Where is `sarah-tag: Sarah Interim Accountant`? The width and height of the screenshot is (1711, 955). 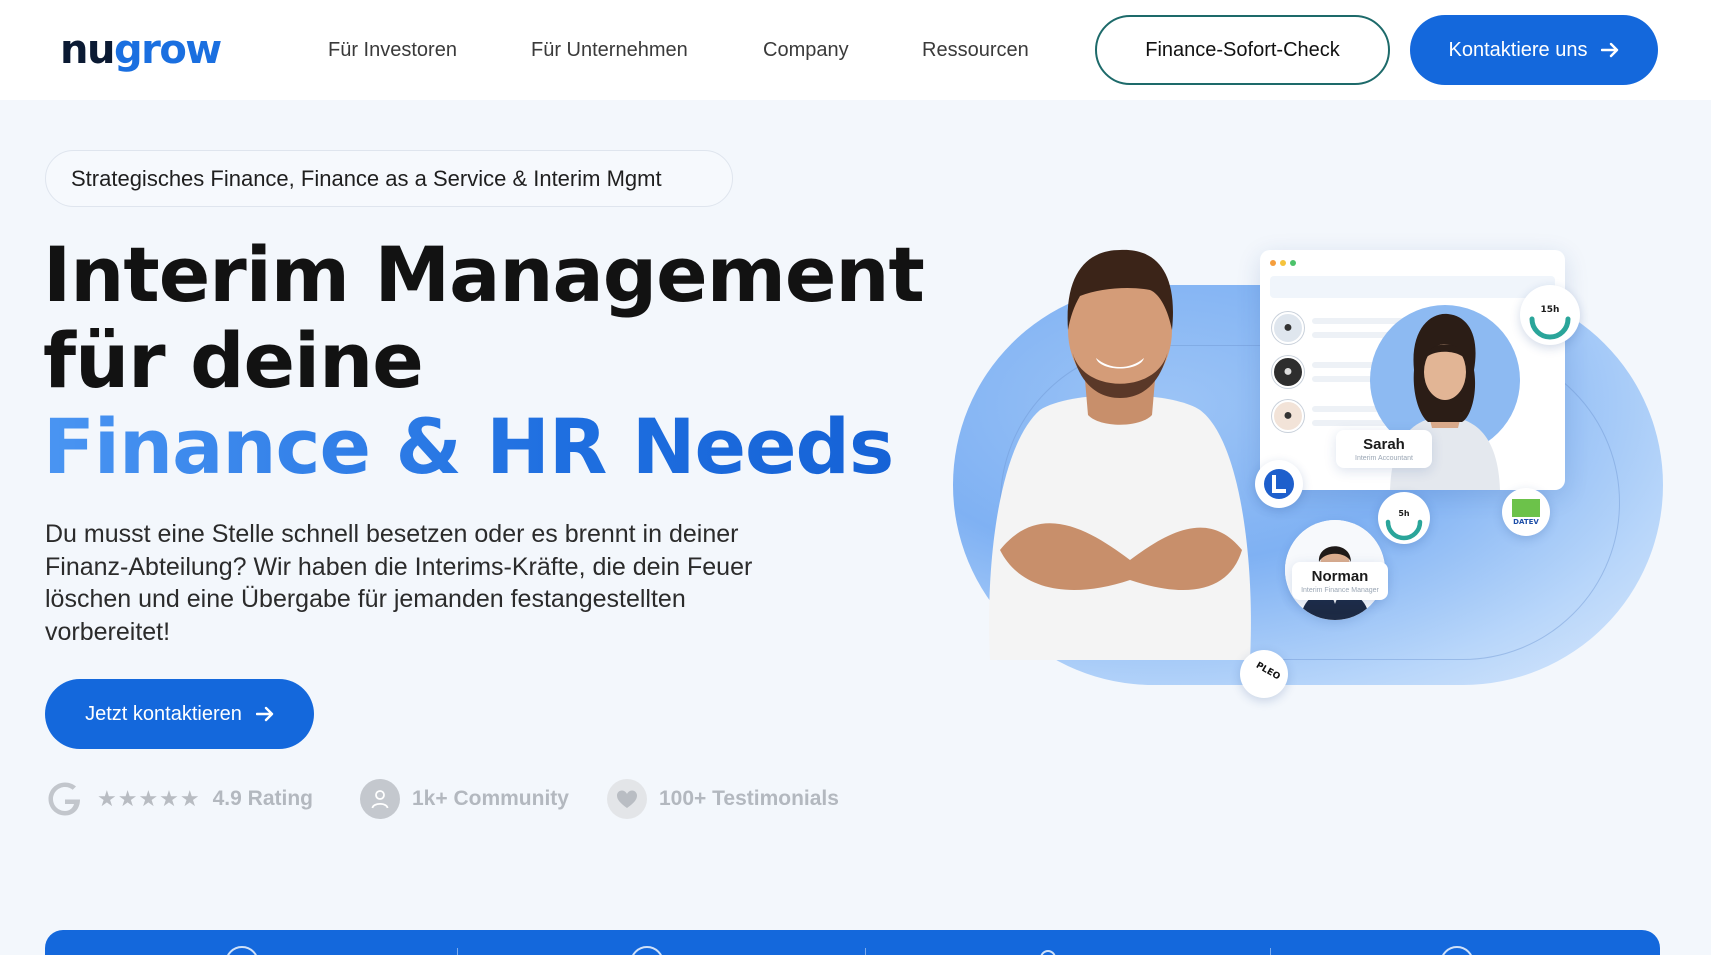 sarah-tag: Sarah Interim Accountant is located at coordinates (1384, 449).